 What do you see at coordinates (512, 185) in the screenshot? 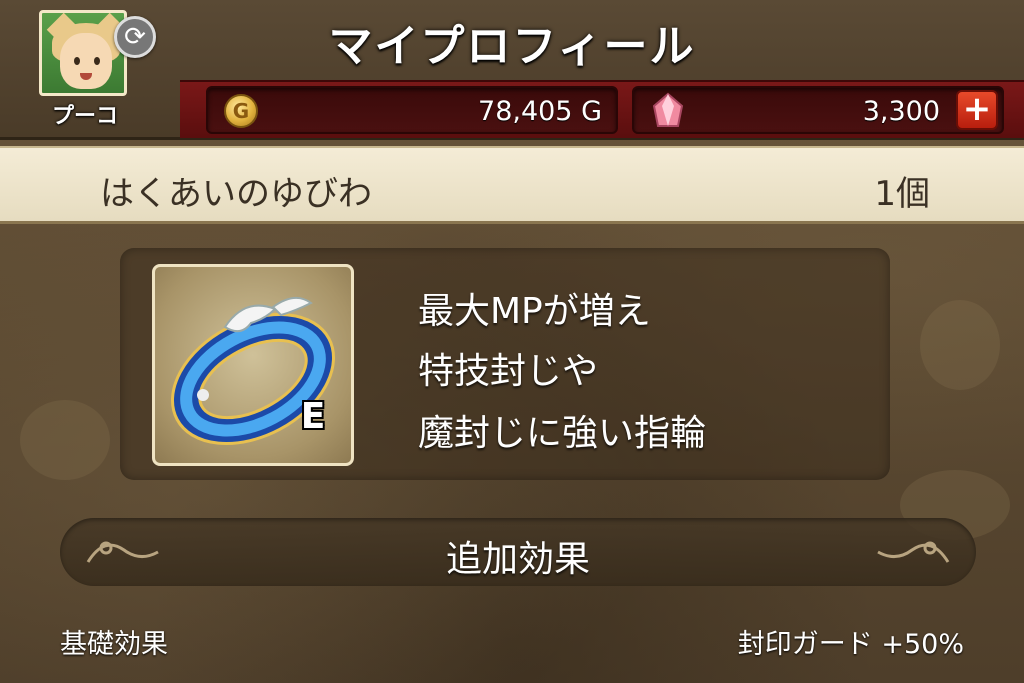
I see `item-name-row: はくあいのゆびわ 1個` at bounding box center [512, 185].